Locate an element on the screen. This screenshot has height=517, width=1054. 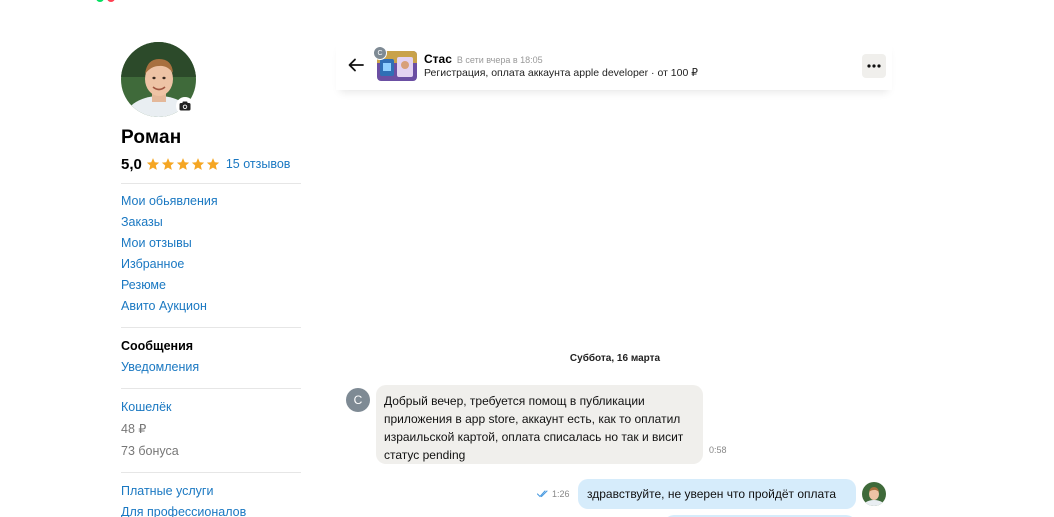
logo-dot-red is located at coordinates (111, 1).